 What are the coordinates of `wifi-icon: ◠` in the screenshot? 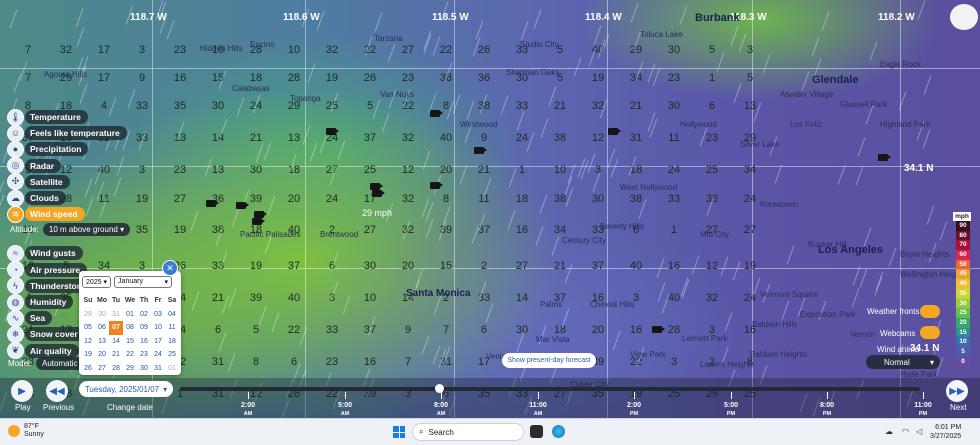 It's located at (905, 431).